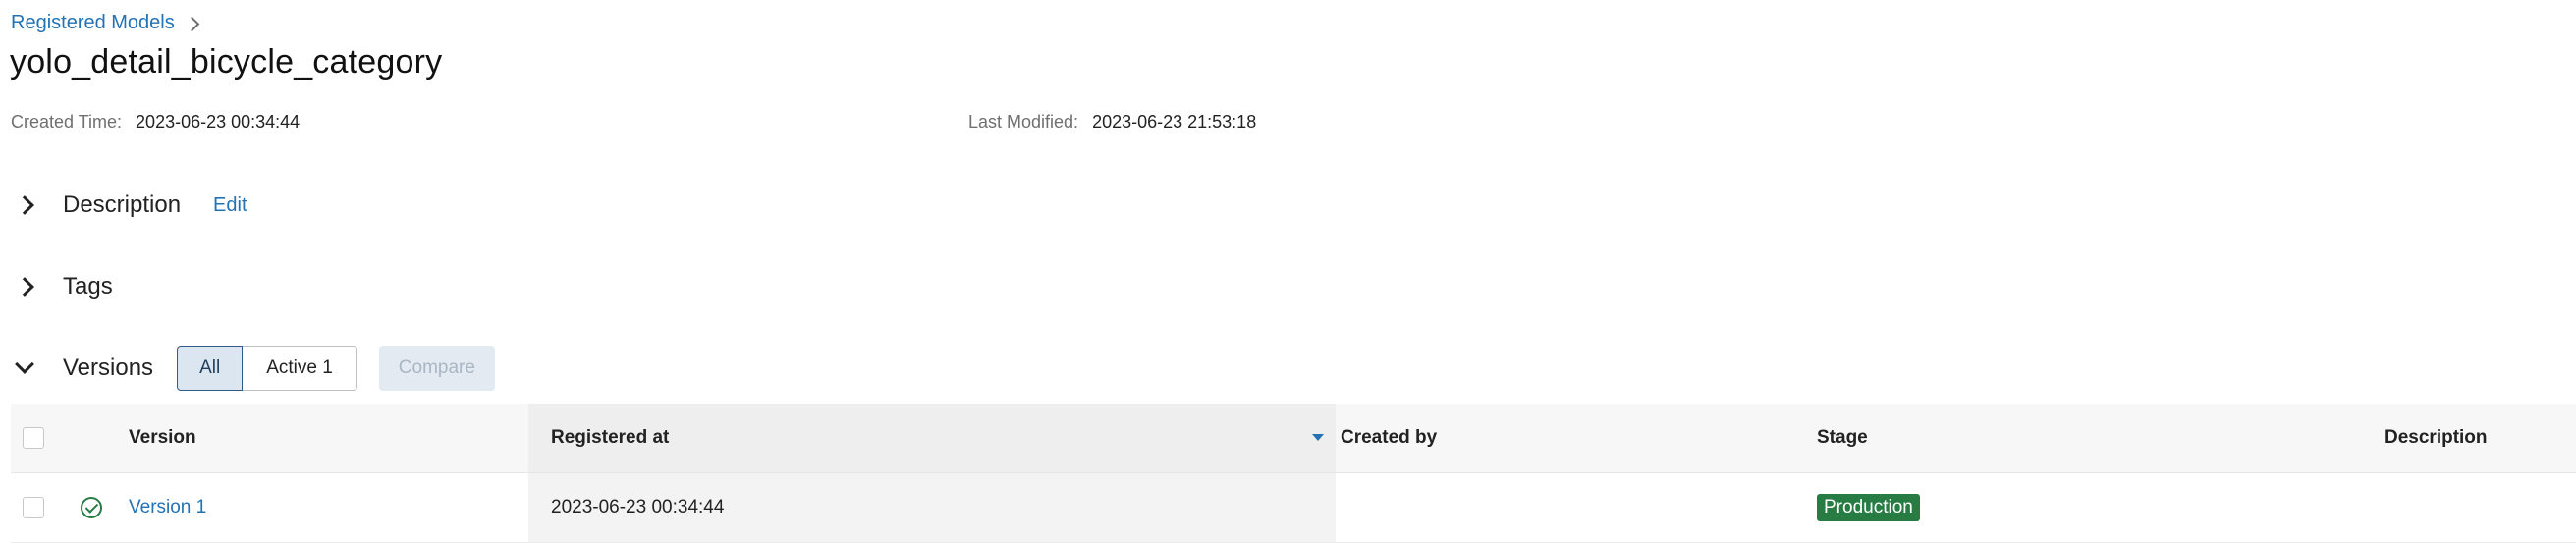 The height and width of the screenshot is (543, 2576). I want to click on select-all-checkbox, so click(33, 438).